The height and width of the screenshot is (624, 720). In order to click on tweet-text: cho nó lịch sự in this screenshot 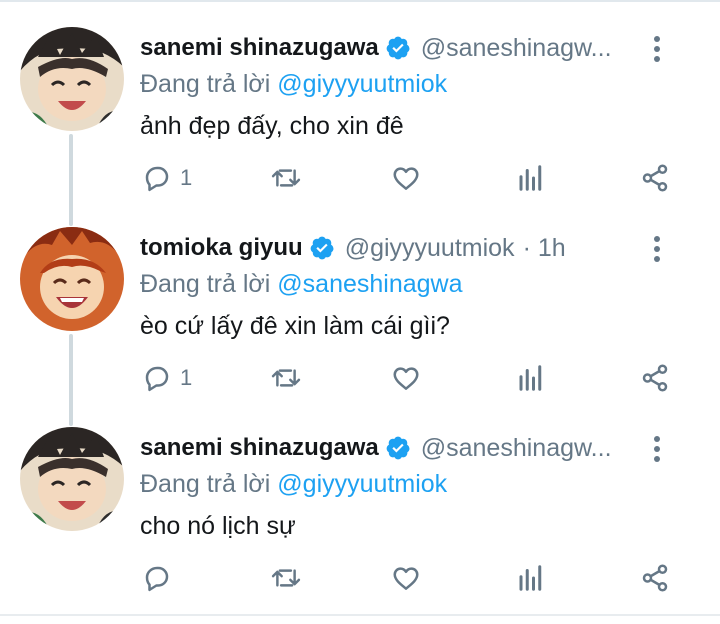, I will do `click(218, 526)`.